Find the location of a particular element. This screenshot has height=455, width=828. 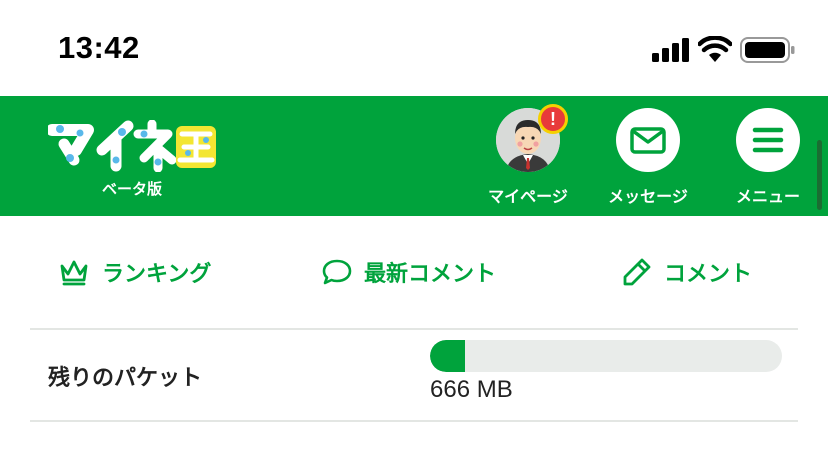

nav-latest-comments: 最新コメント is located at coordinates (409, 272).